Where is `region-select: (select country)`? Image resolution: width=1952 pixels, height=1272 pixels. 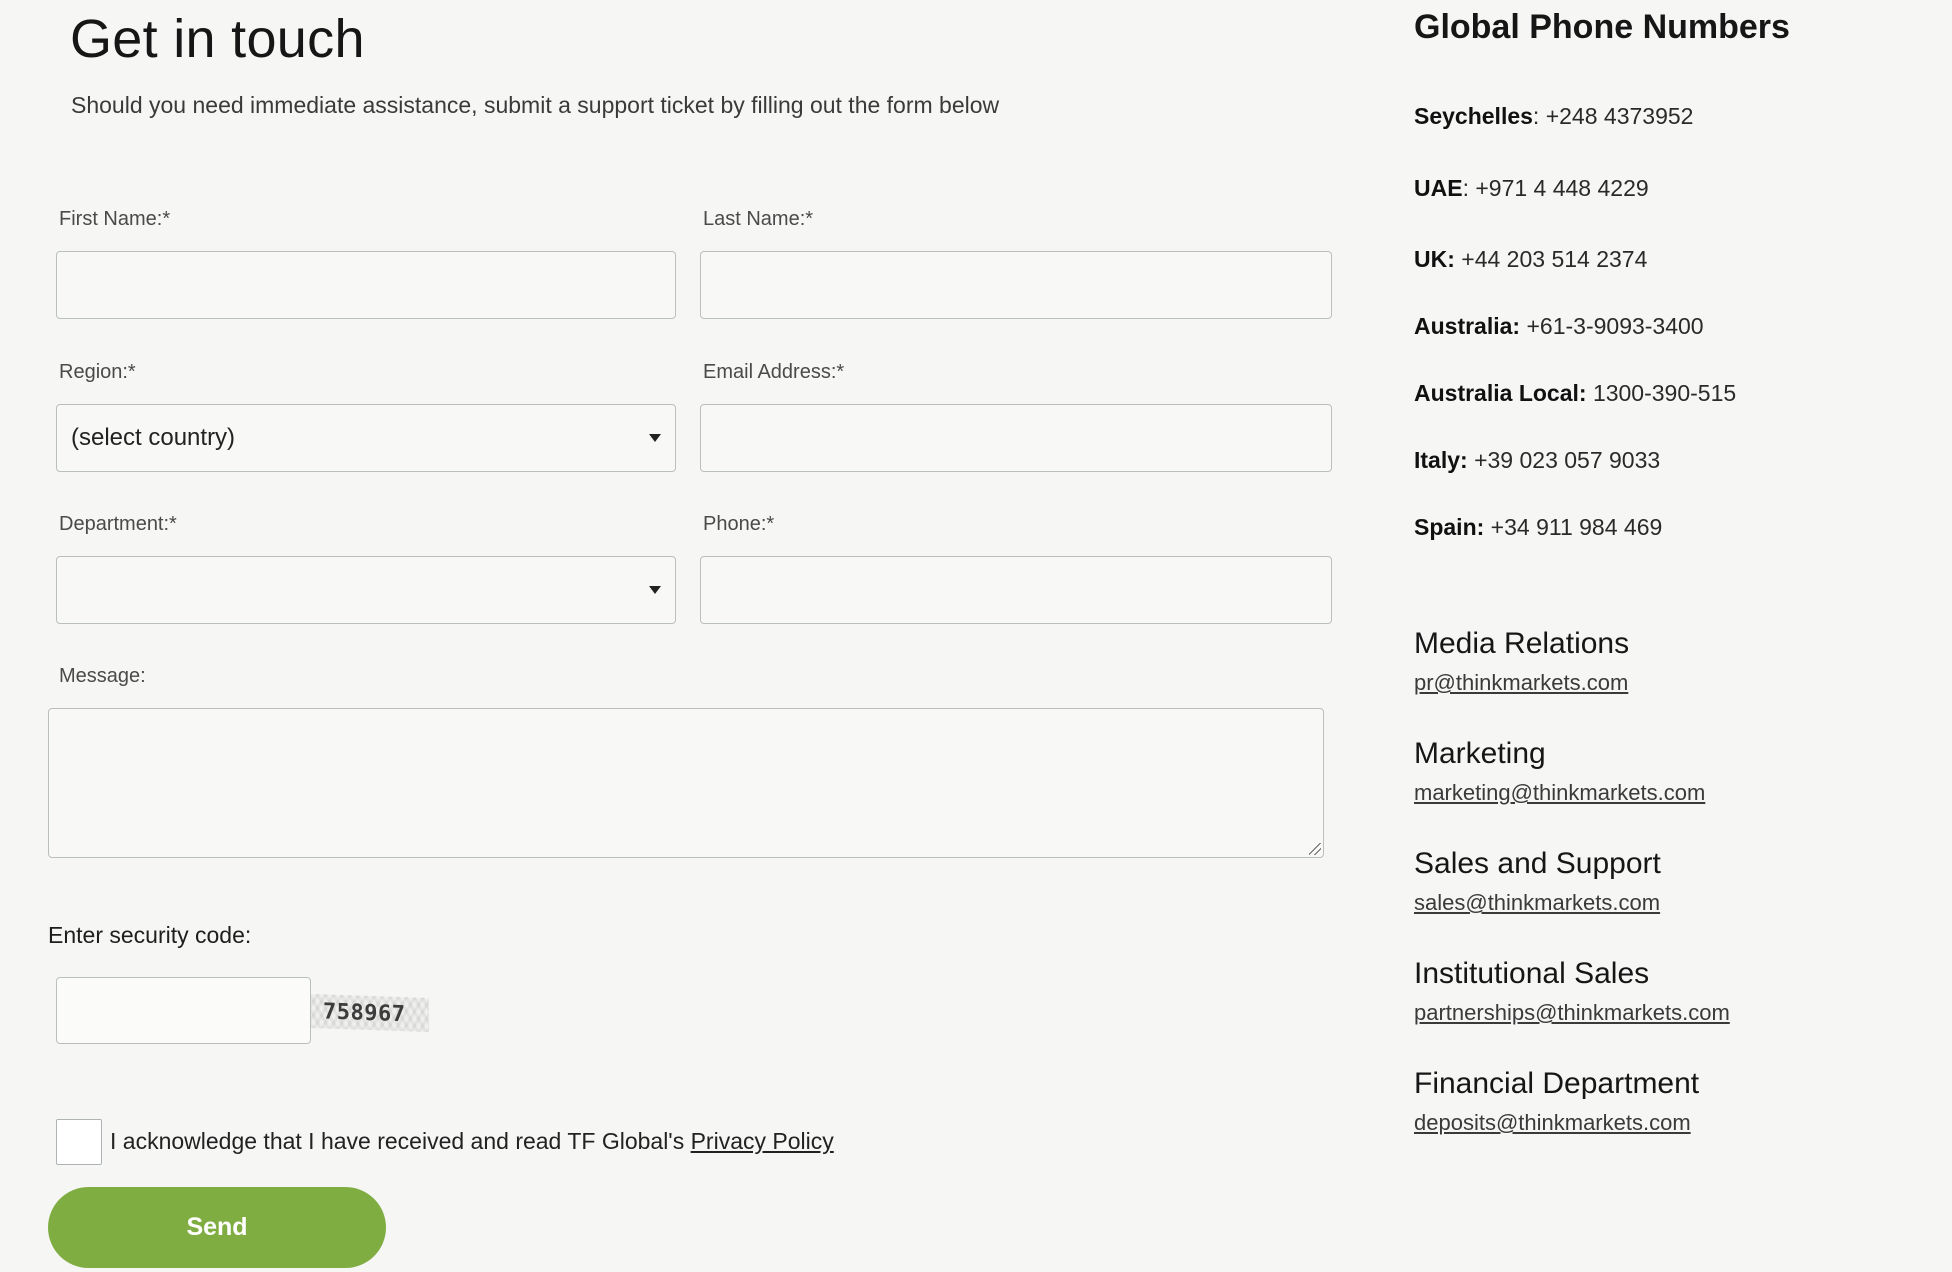
region-select: (select country) is located at coordinates (366, 438).